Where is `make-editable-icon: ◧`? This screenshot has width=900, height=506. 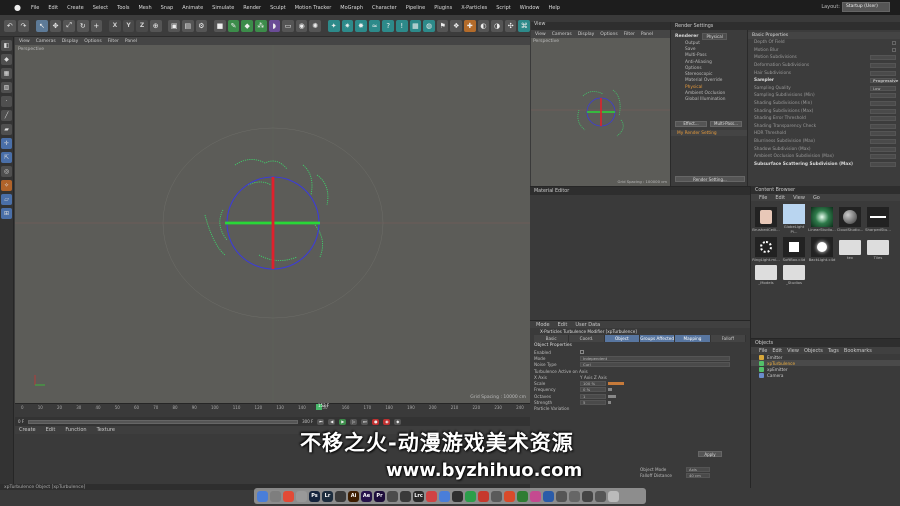
make-editable-icon: ◧ is located at coordinates (6, 45).